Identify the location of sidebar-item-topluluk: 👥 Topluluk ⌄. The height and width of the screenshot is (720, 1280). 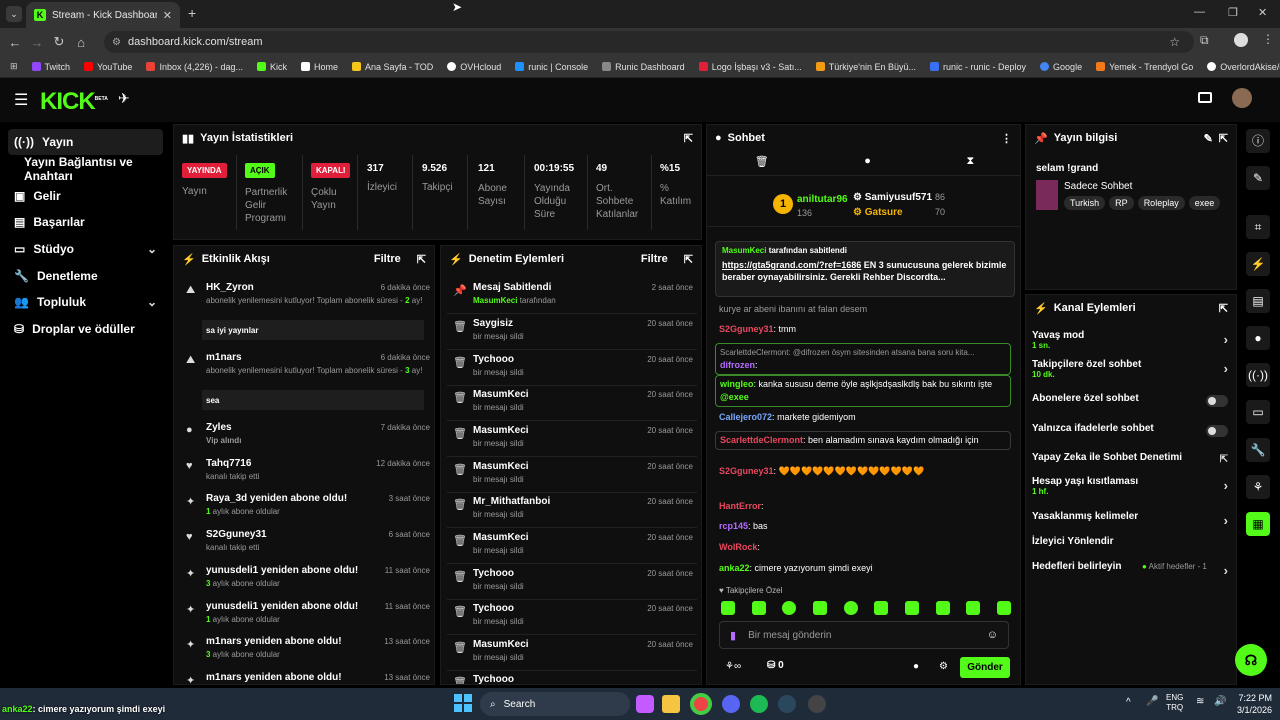
(85, 302).